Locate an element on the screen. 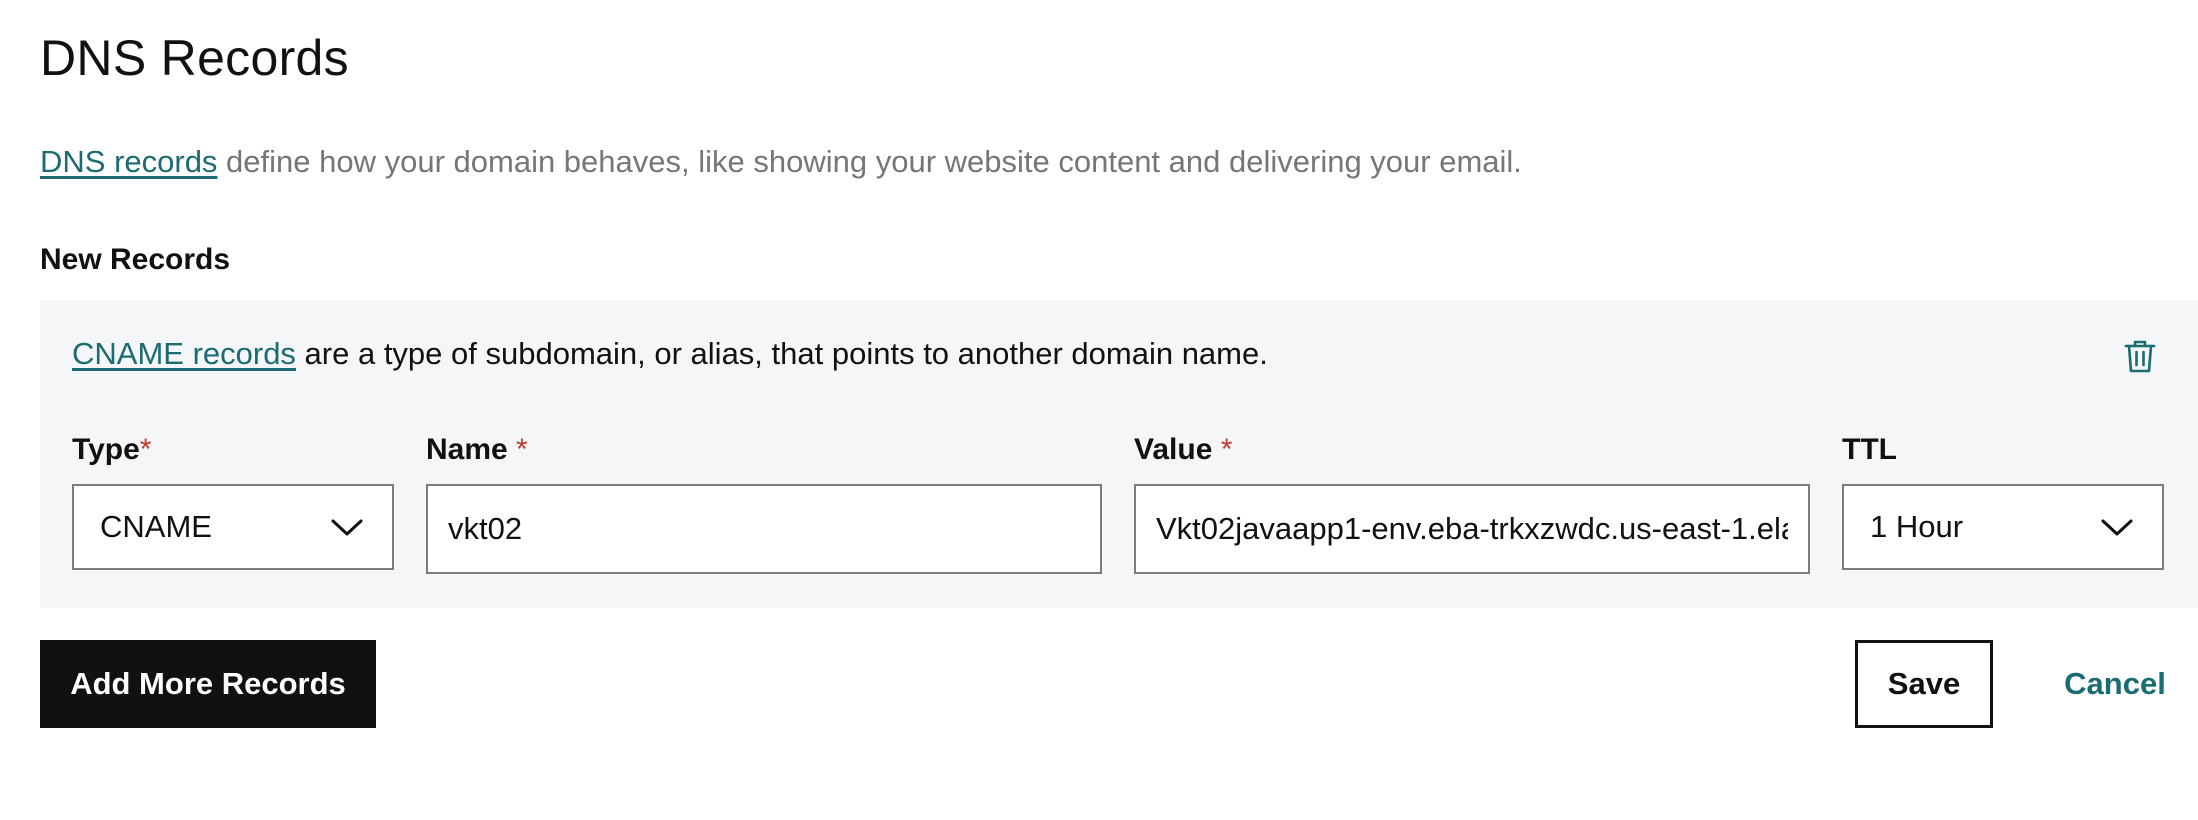 The width and height of the screenshot is (2198, 820). value-required-mark: * is located at coordinates (1226, 449).